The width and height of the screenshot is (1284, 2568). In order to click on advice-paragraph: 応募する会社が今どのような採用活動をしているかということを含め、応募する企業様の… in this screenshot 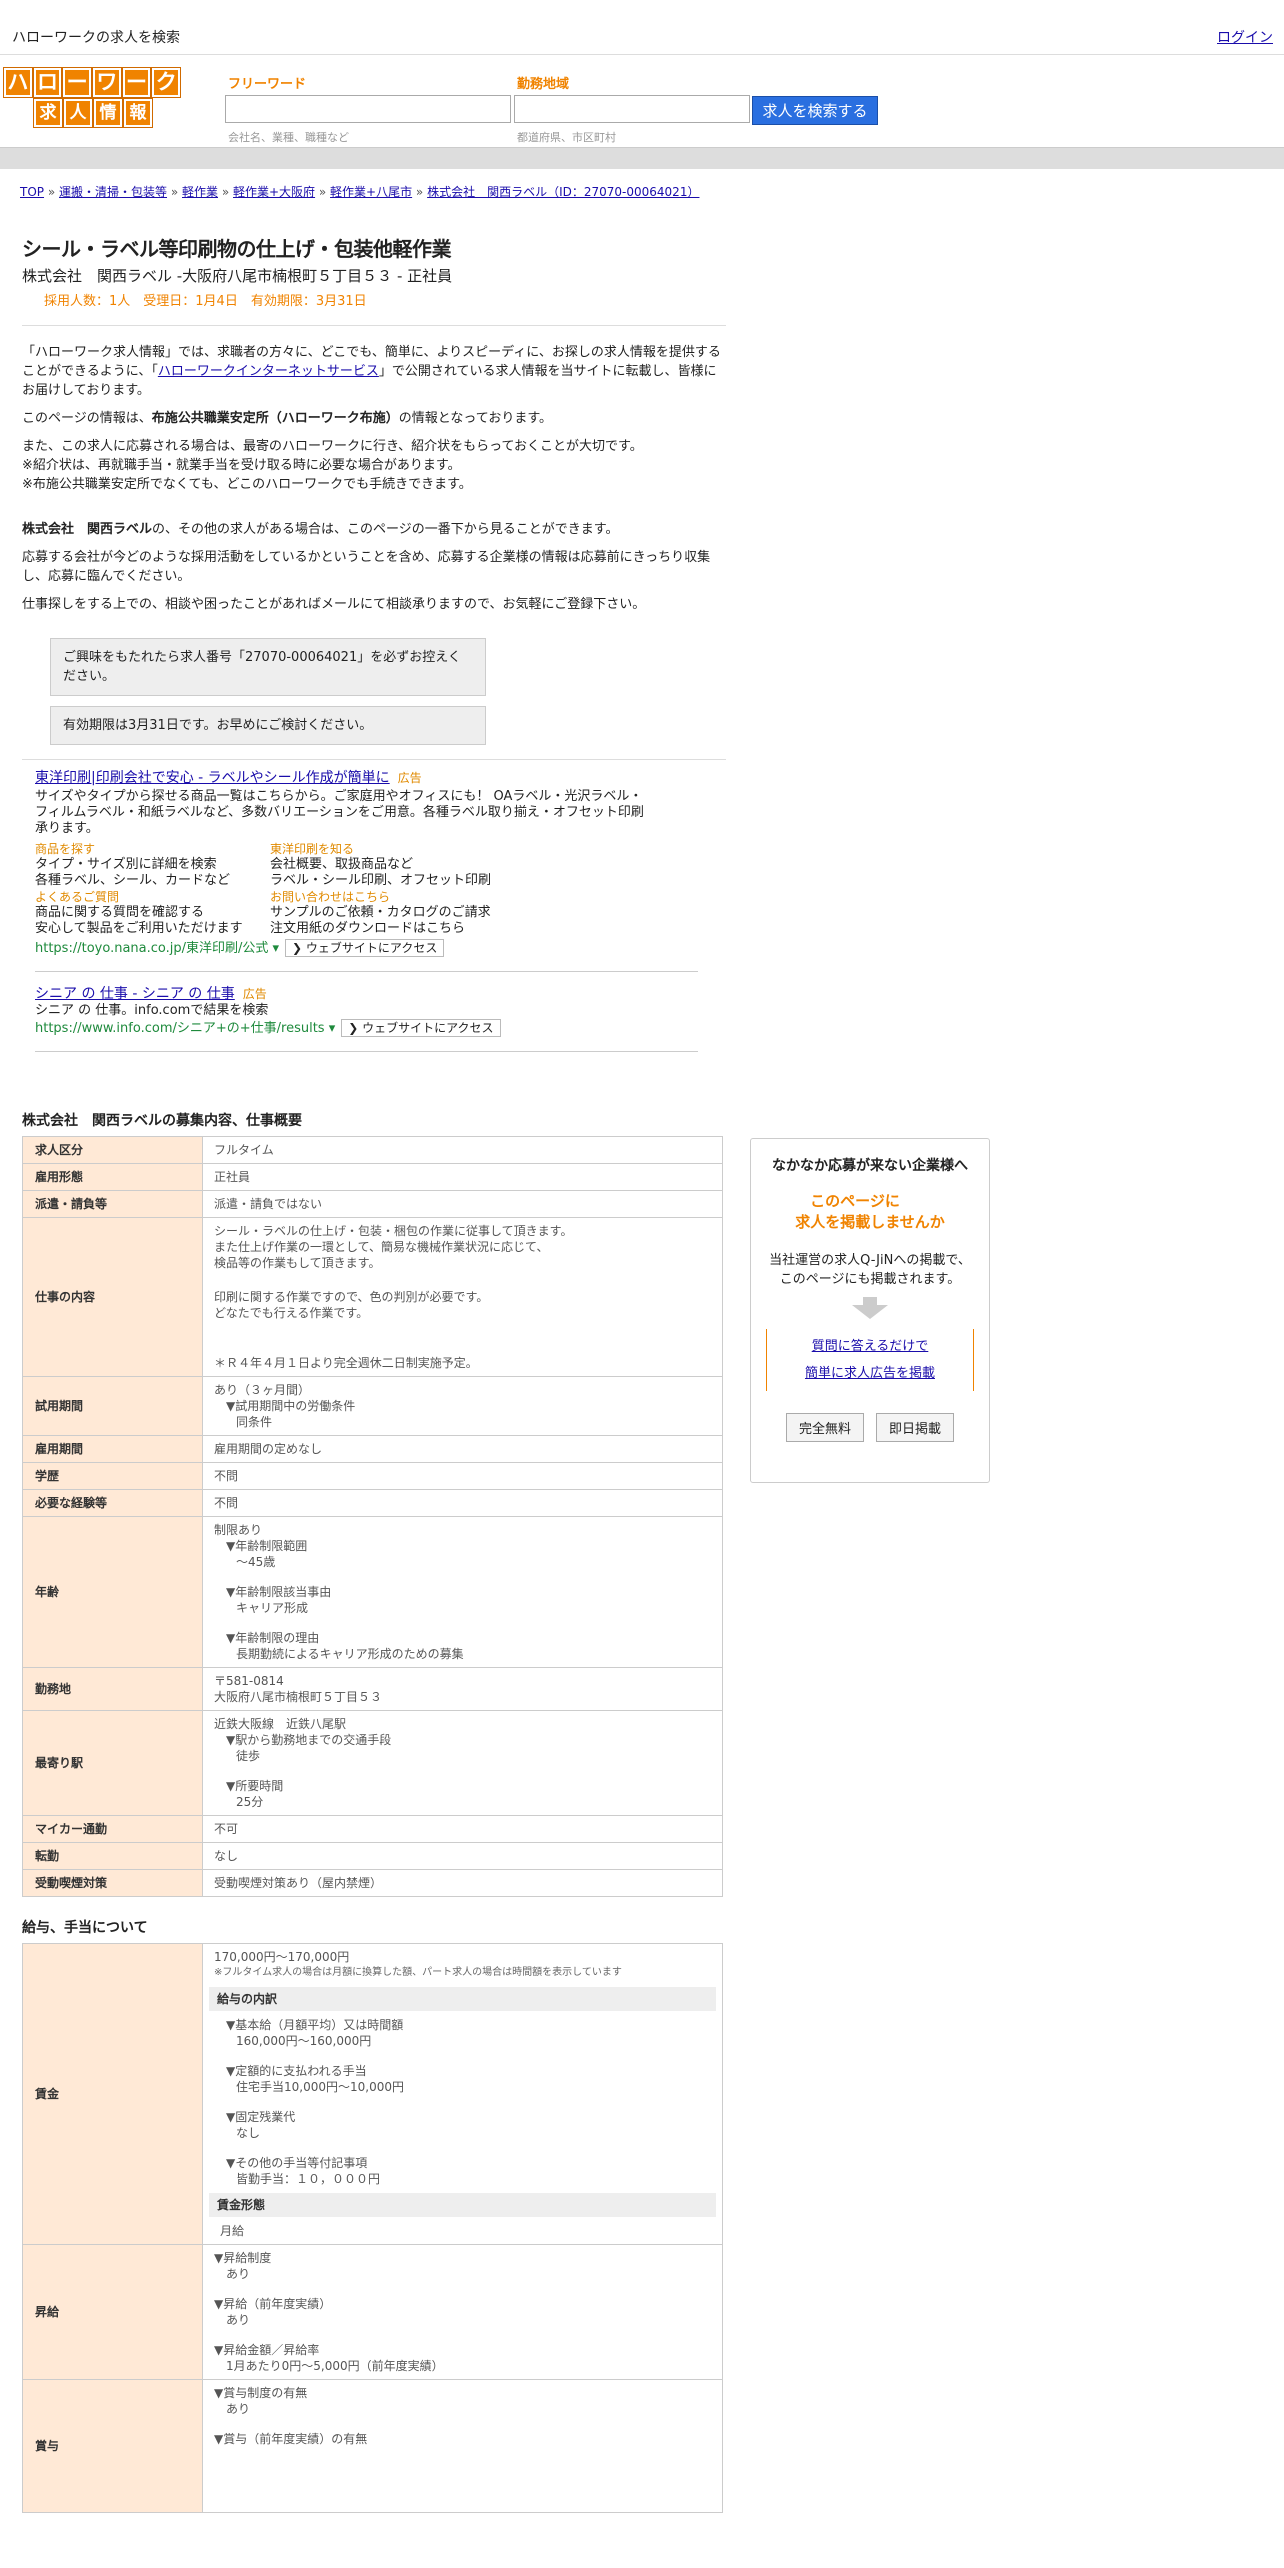, I will do `click(366, 567)`.